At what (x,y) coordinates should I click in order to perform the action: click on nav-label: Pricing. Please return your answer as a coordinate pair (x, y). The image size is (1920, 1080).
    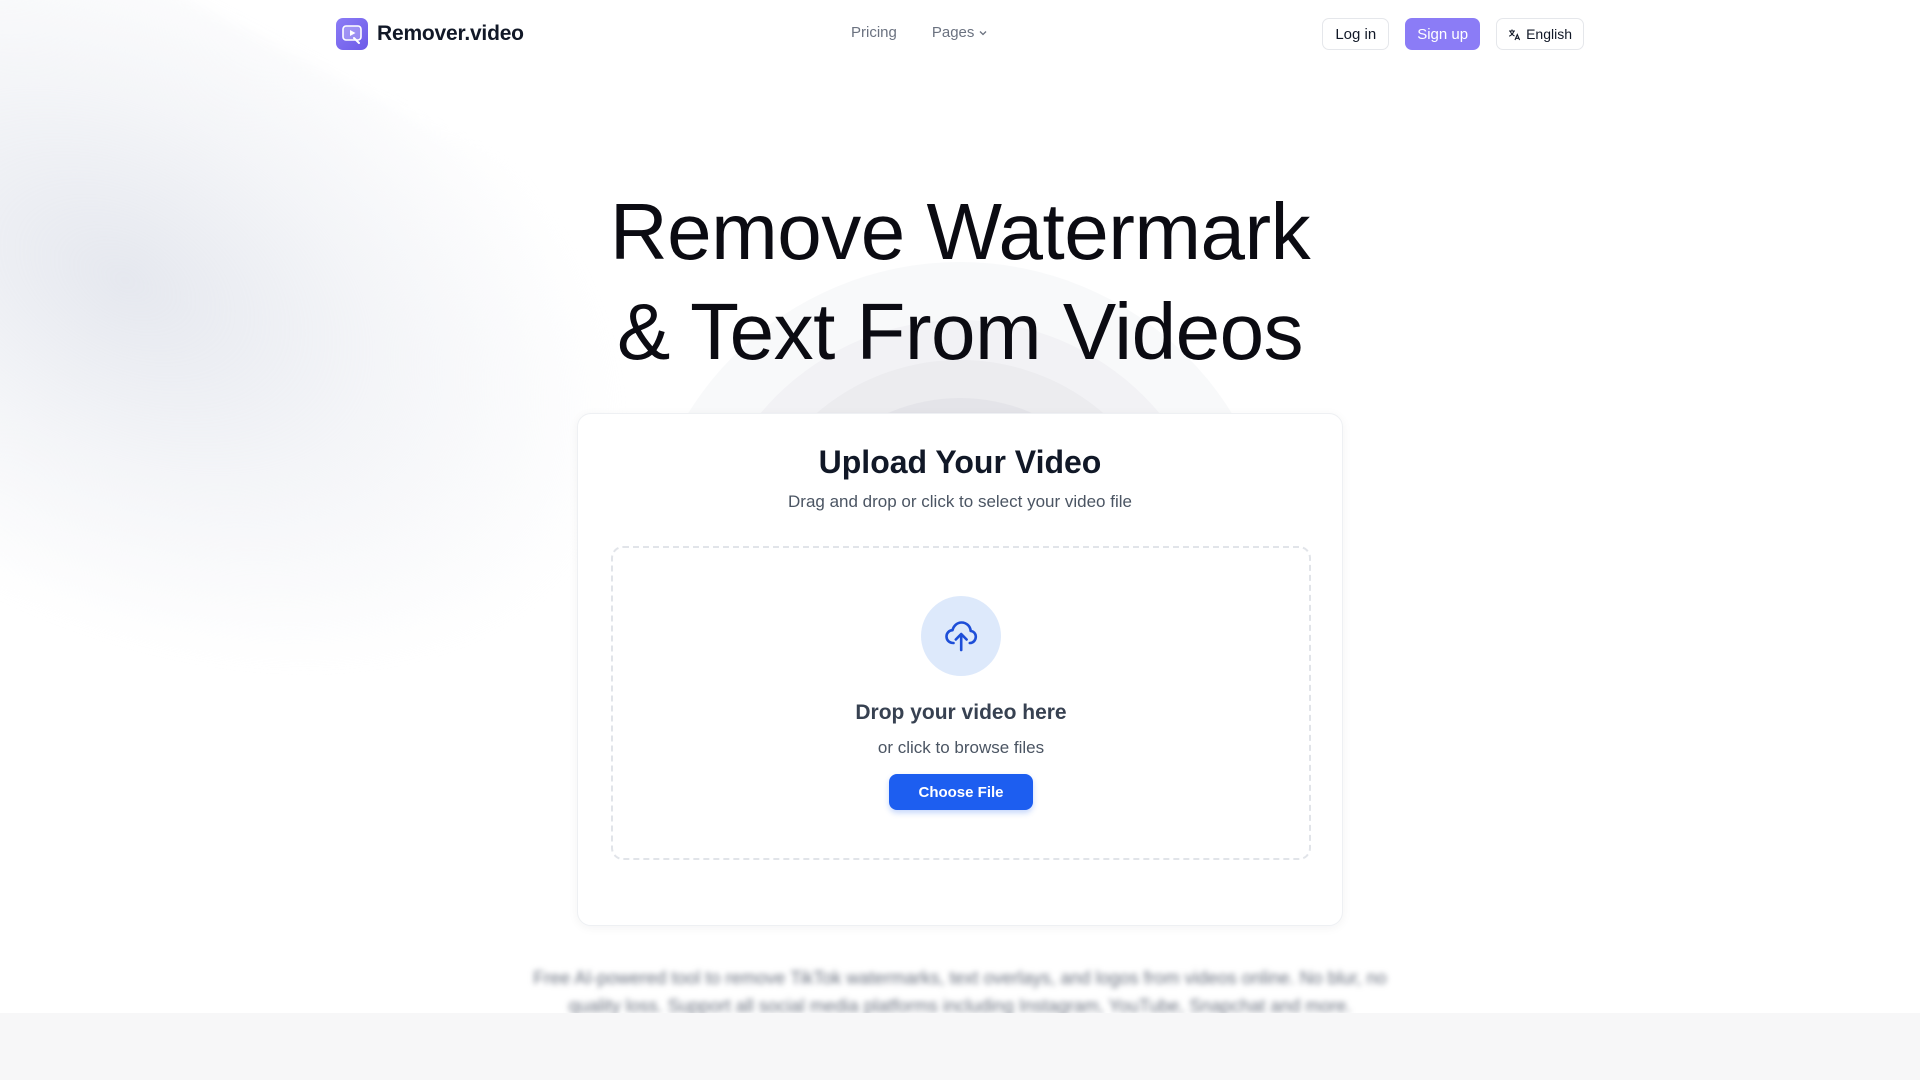
    Looking at the image, I should click on (874, 32).